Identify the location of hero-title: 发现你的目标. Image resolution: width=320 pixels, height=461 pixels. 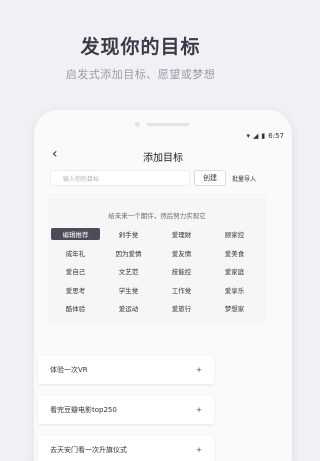
(140, 47).